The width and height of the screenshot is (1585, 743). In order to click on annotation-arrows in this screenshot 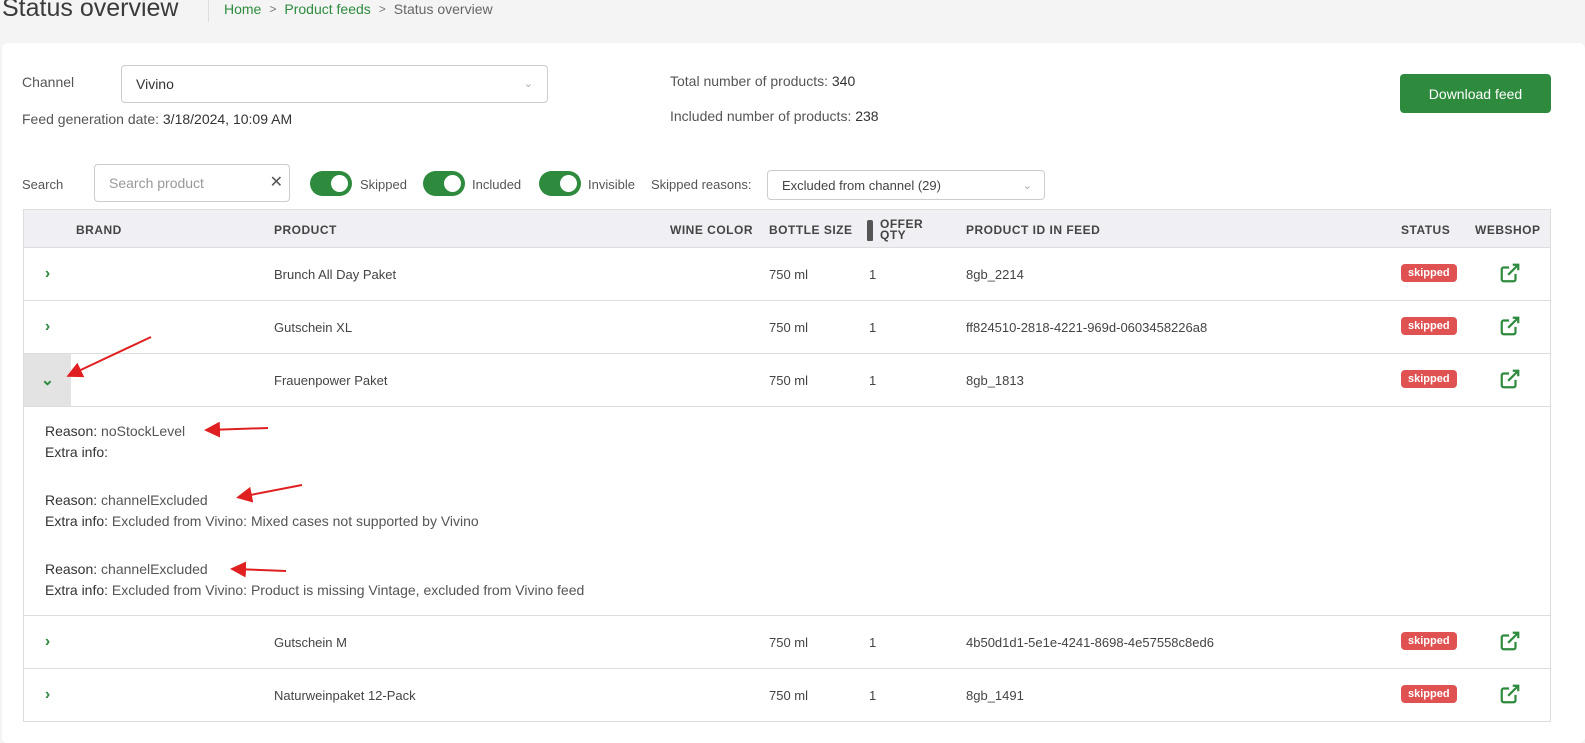, I will do `click(184, 457)`.